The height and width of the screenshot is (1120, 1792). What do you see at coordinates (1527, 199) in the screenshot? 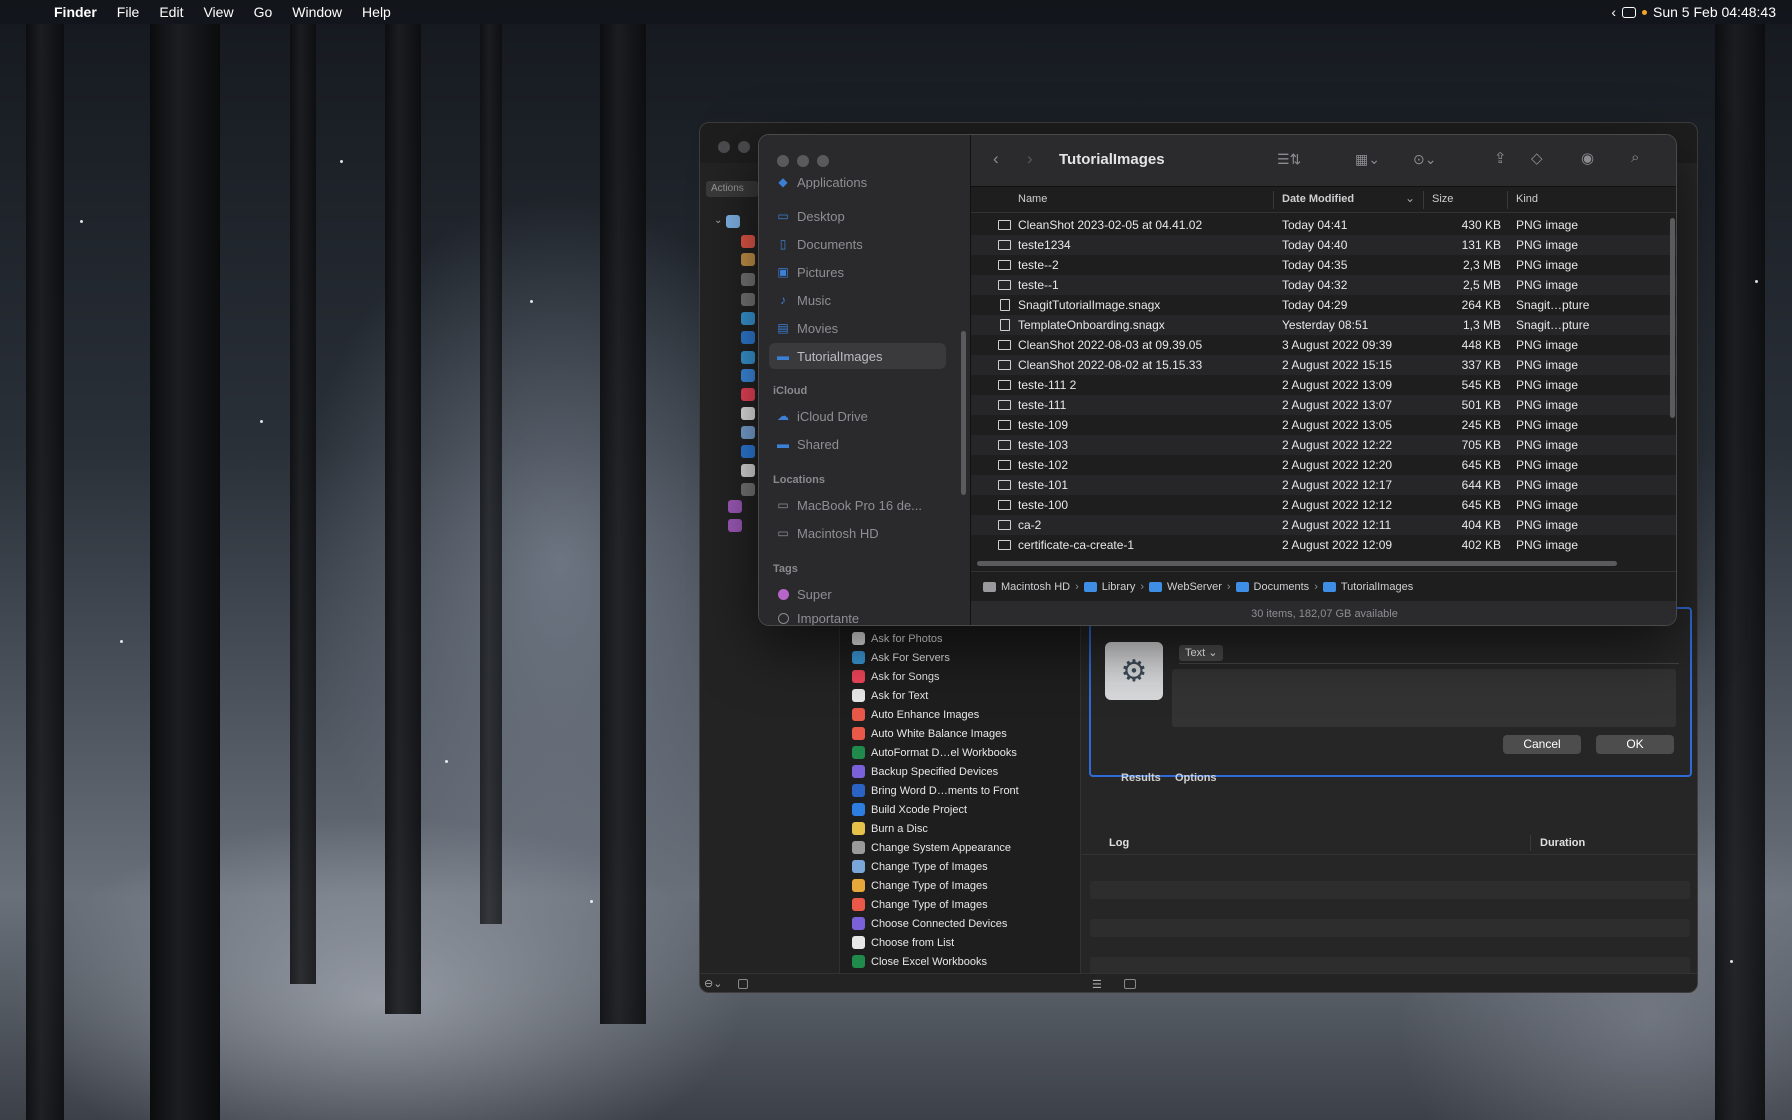
I see `column-kind: Kind` at bounding box center [1527, 199].